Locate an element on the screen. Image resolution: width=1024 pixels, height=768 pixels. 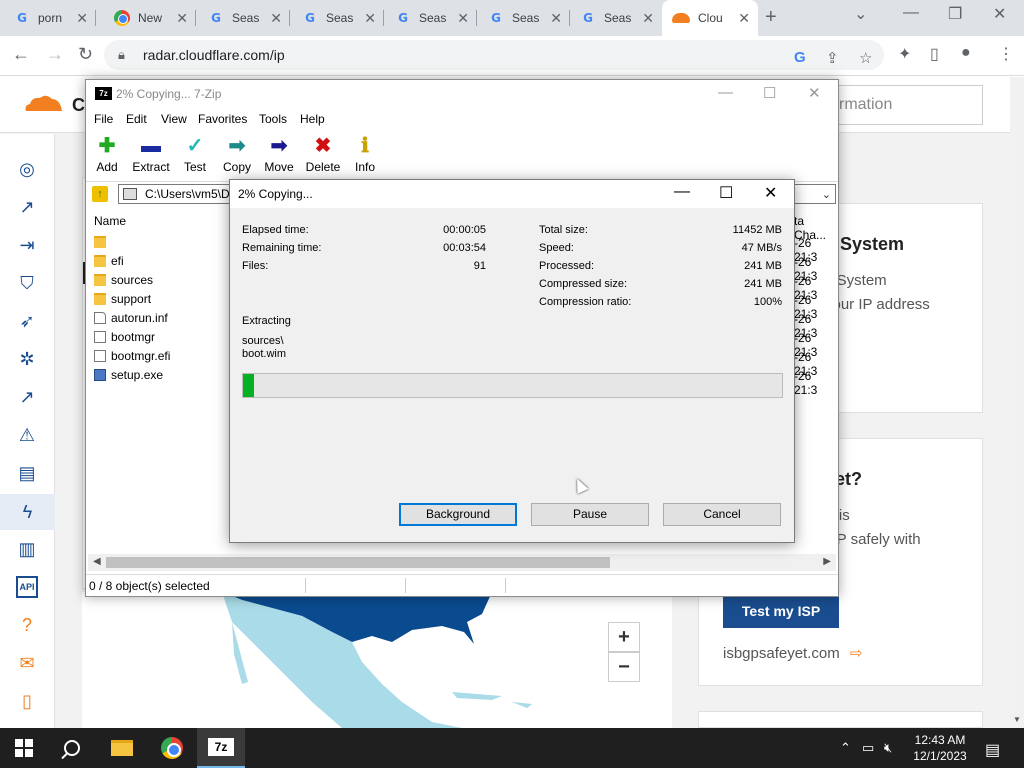
globe-icon: ◎ is located at coordinates (27, 169).